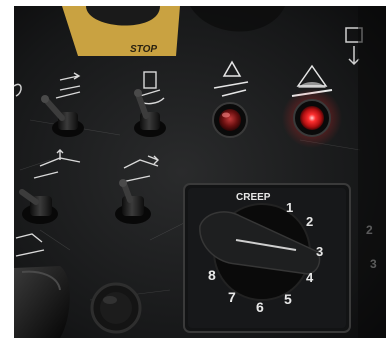 The width and height of the screenshot is (388, 343). What do you see at coordinates (319, 251) in the screenshot?
I see `dial-number-3: 3` at bounding box center [319, 251].